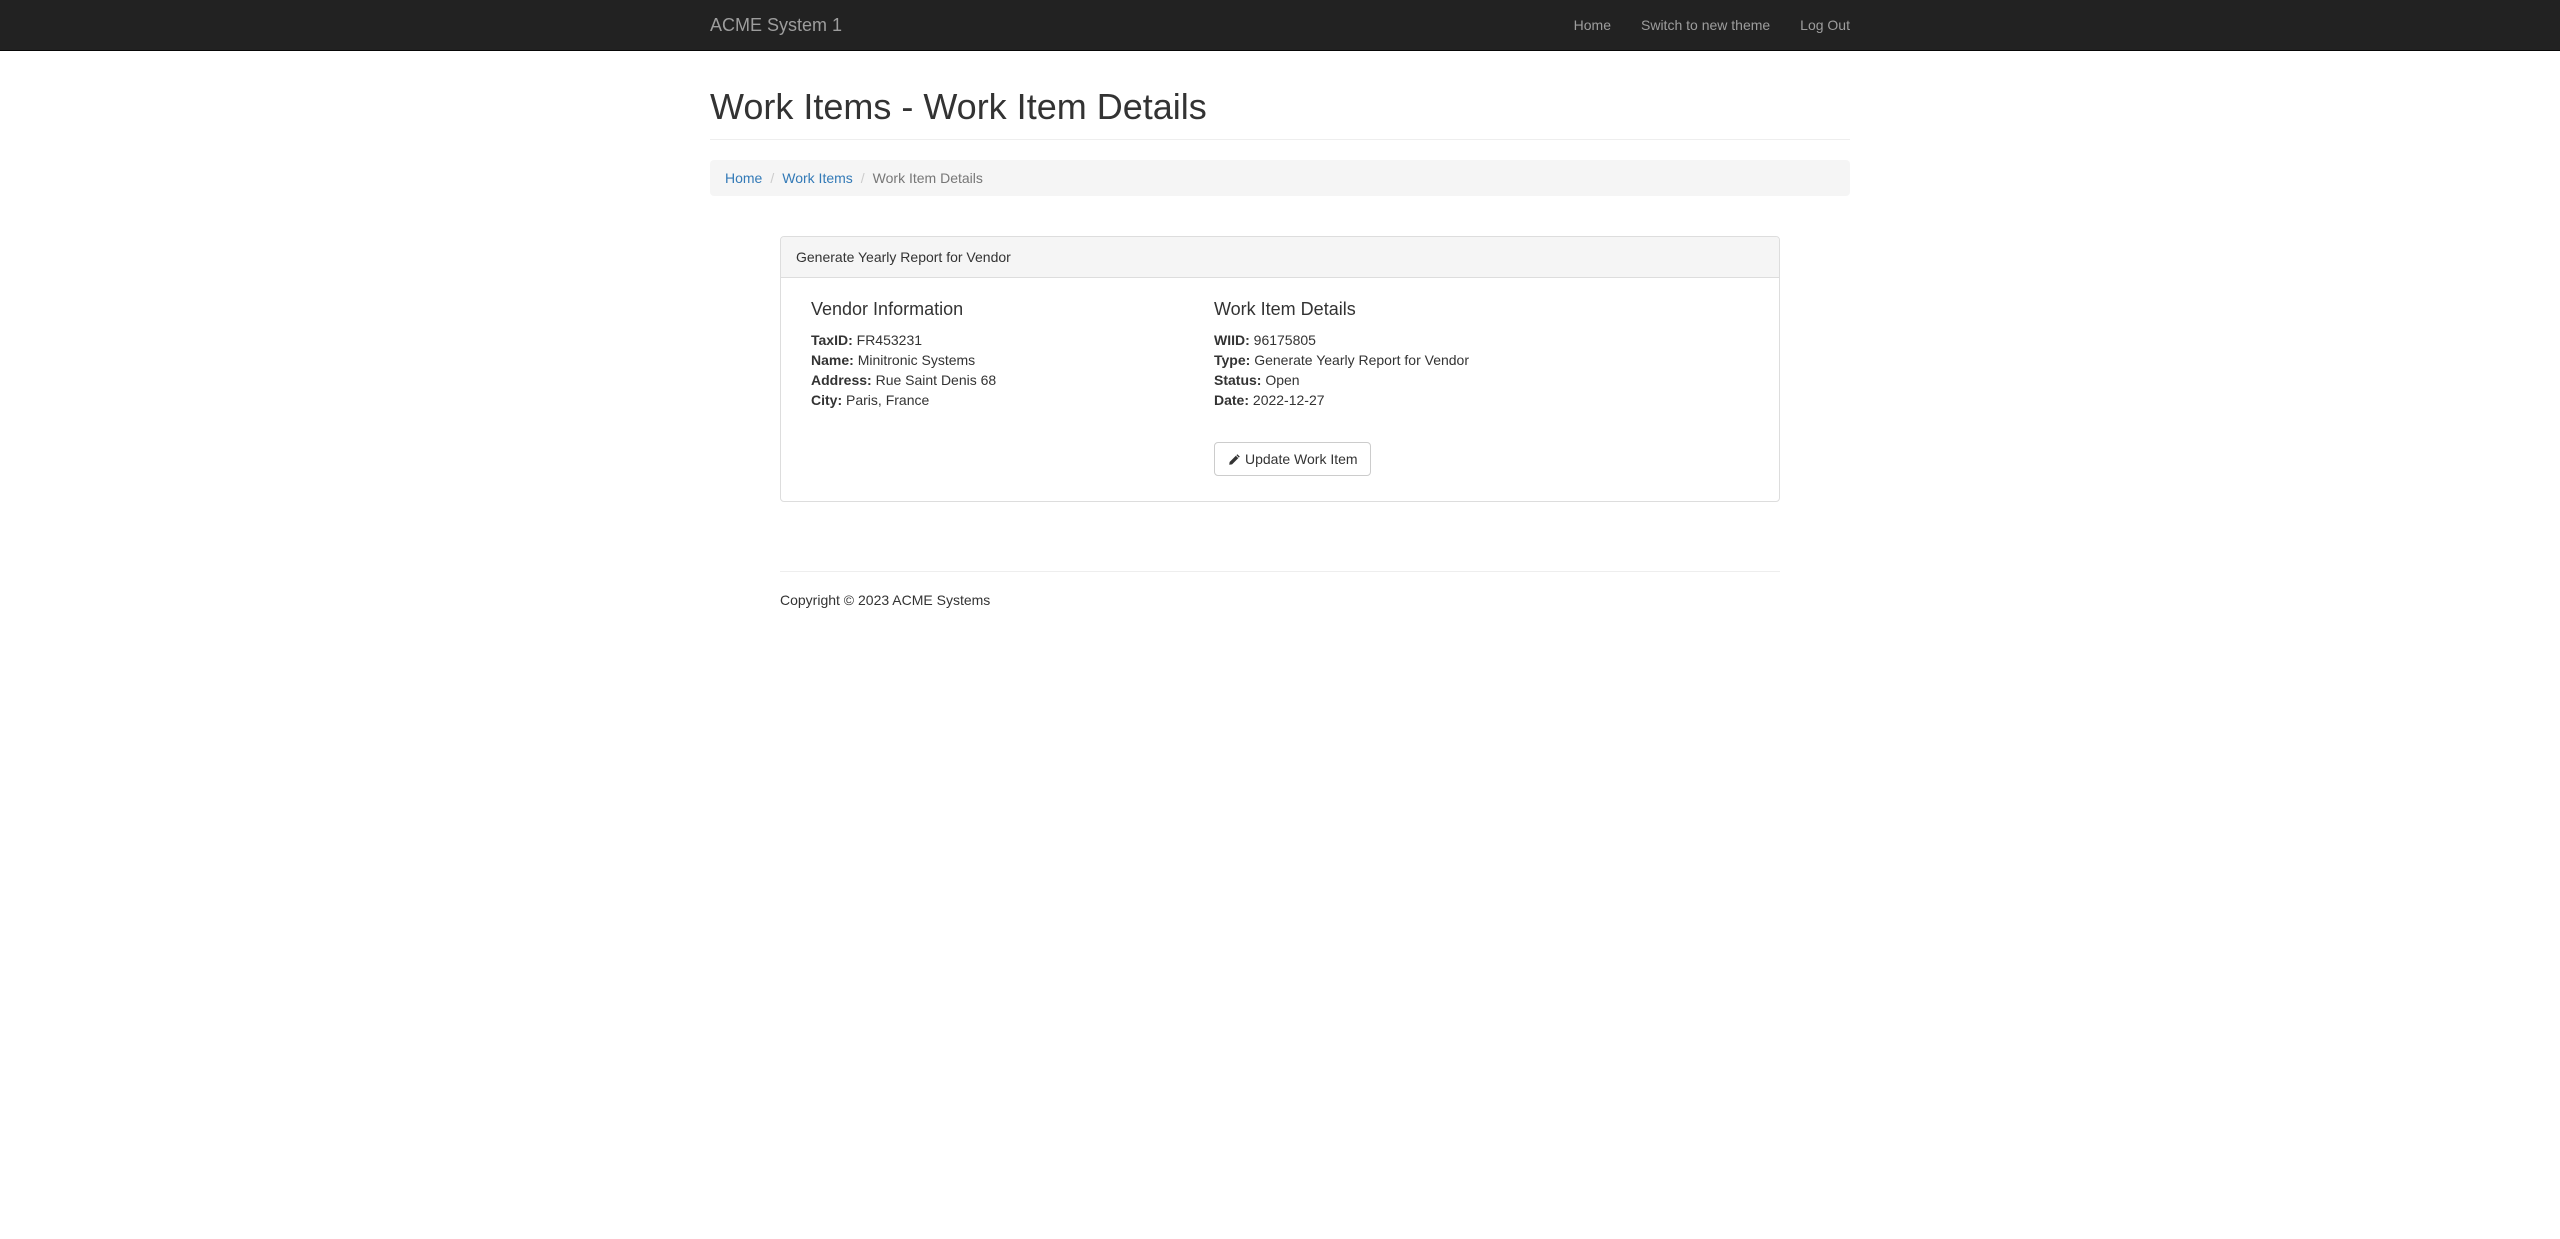  What do you see at coordinates (1362, 360) in the screenshot?
I see `field-value: Generate Yearly Report for Vendor` at bounding box center [1362, 360].